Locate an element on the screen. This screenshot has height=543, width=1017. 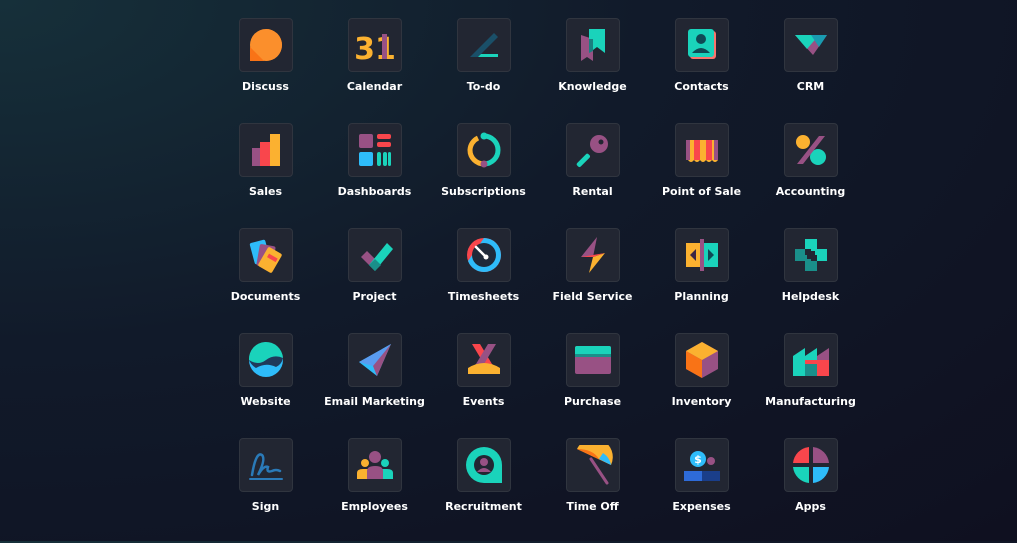
dashboards-icon is located at coordinates (374, 150).